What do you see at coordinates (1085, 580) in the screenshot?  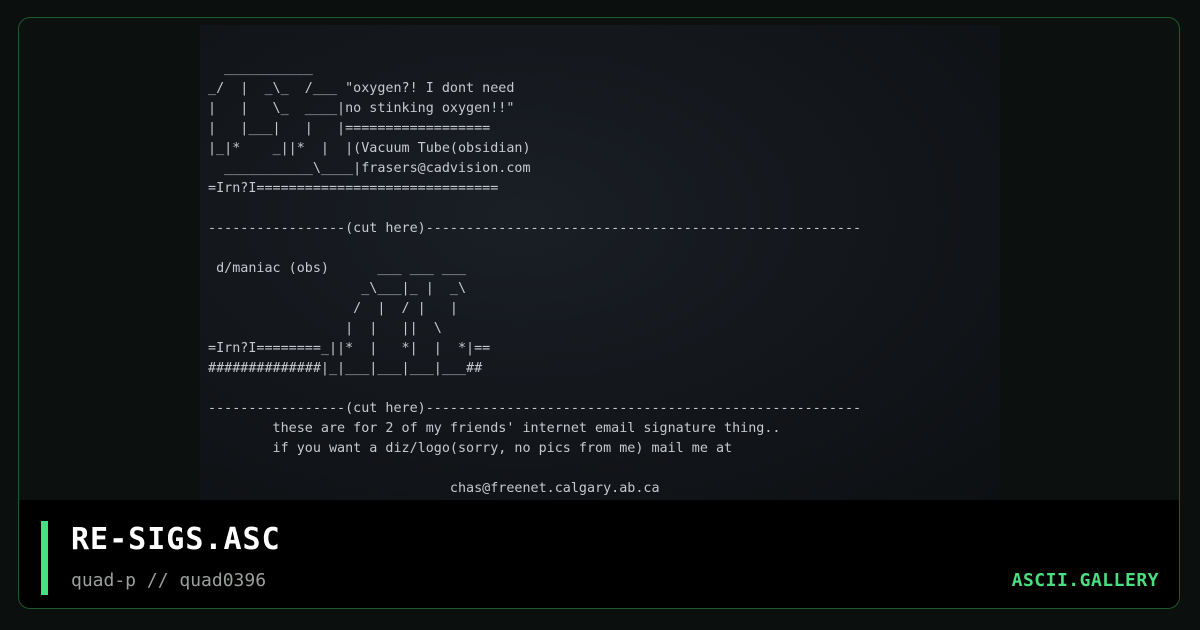 I see `site-brand: ASCII.GALLERY` at bounding box center [1085, 580].